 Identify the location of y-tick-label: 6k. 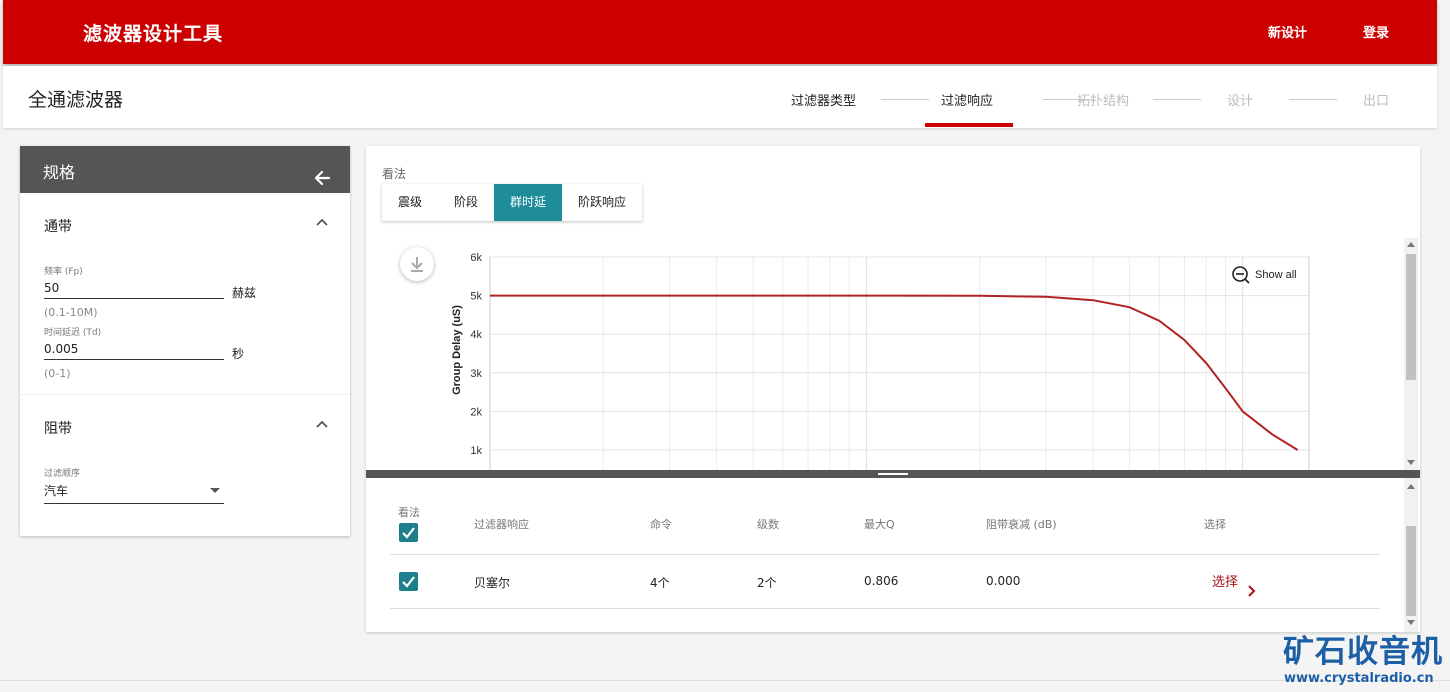
(476, 258).